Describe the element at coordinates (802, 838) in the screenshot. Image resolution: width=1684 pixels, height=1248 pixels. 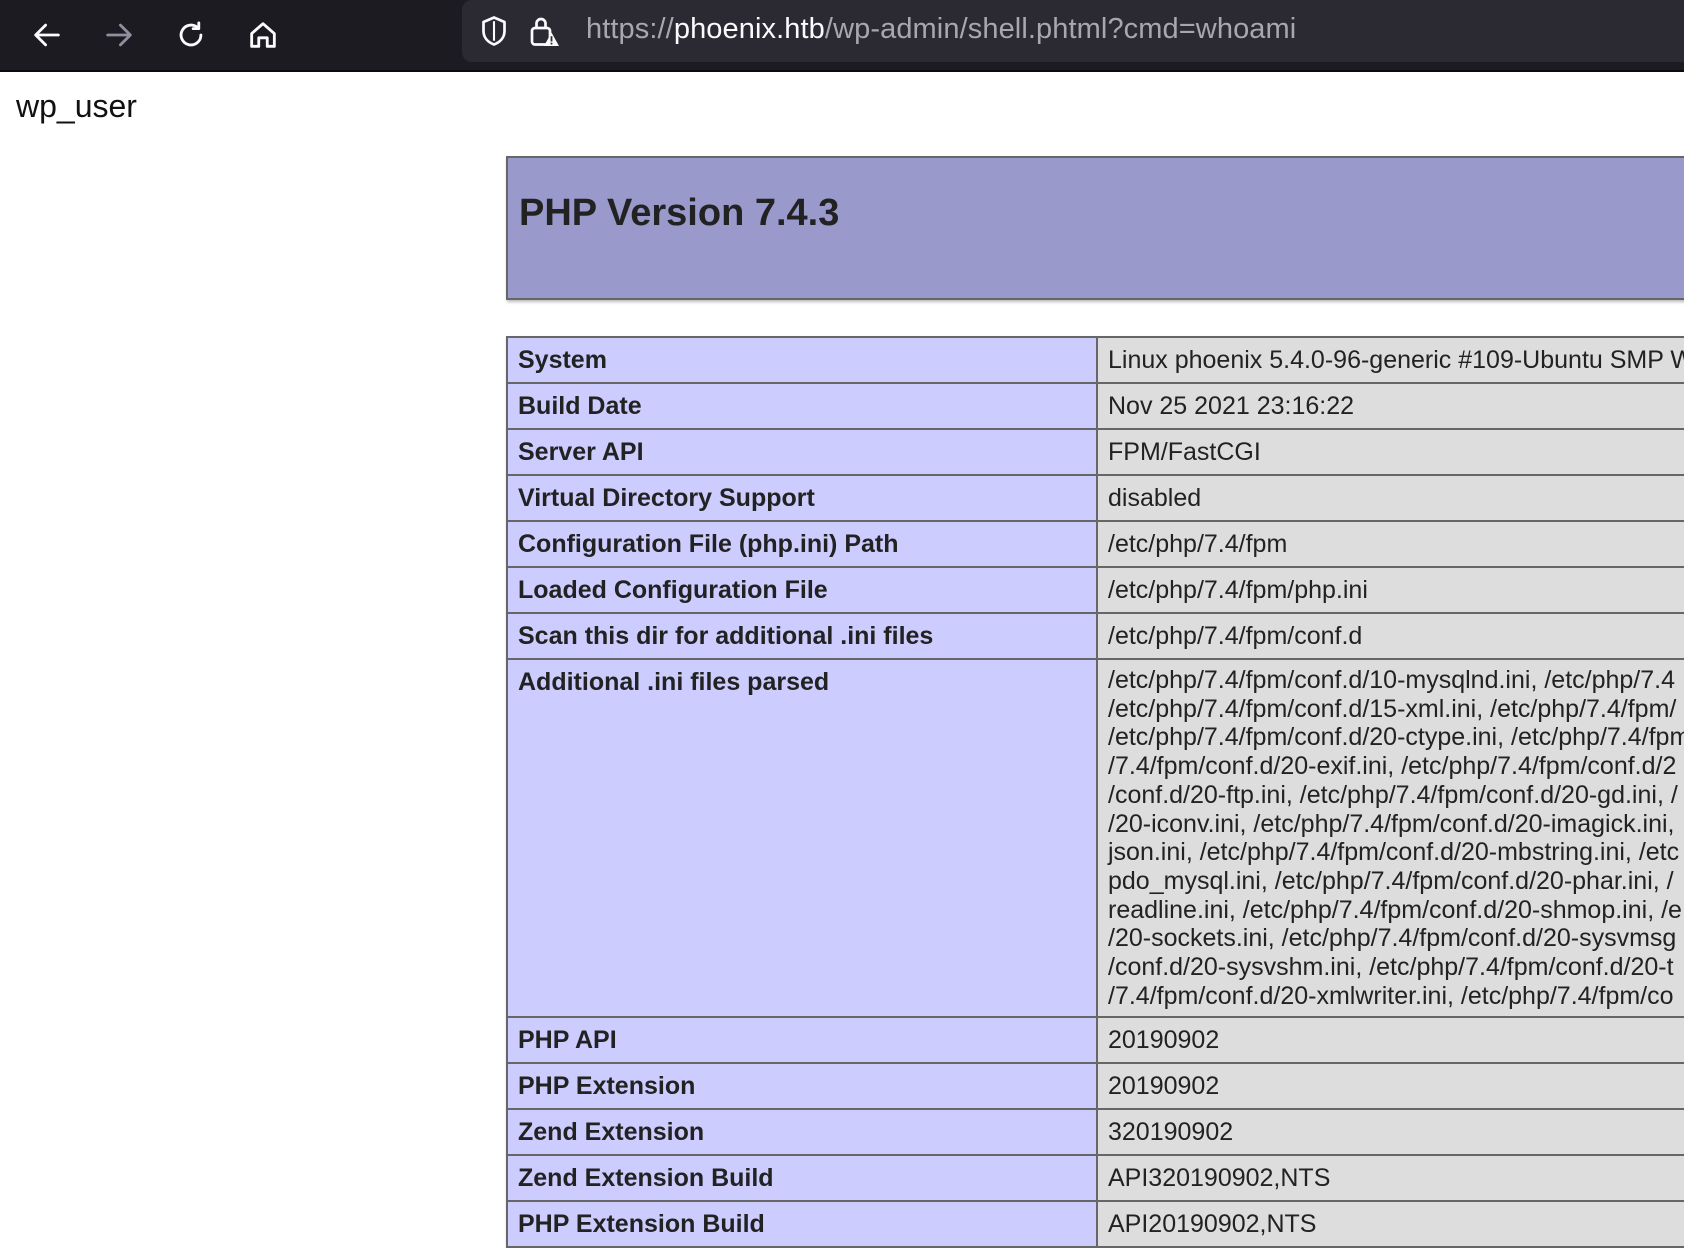
I see `row-key: Additional .ini files parsed` at that location.